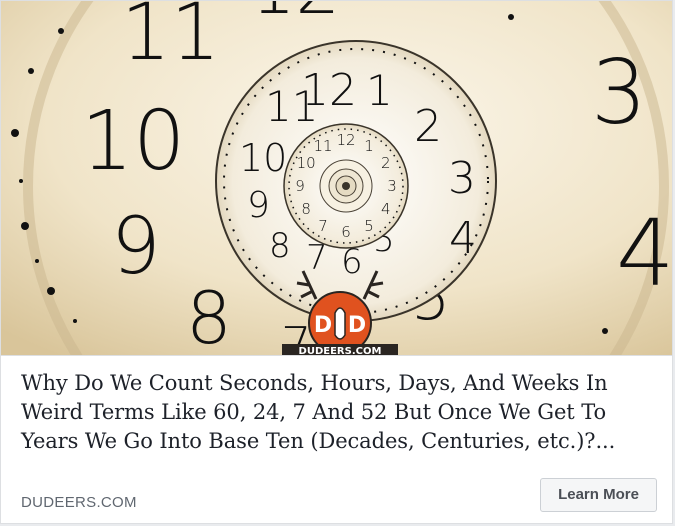 This screenshot has height=526, width=675. Describe the element at coordinates (369, 146) in the screenshot. I see `inner-numeral-1: 1` at that location.